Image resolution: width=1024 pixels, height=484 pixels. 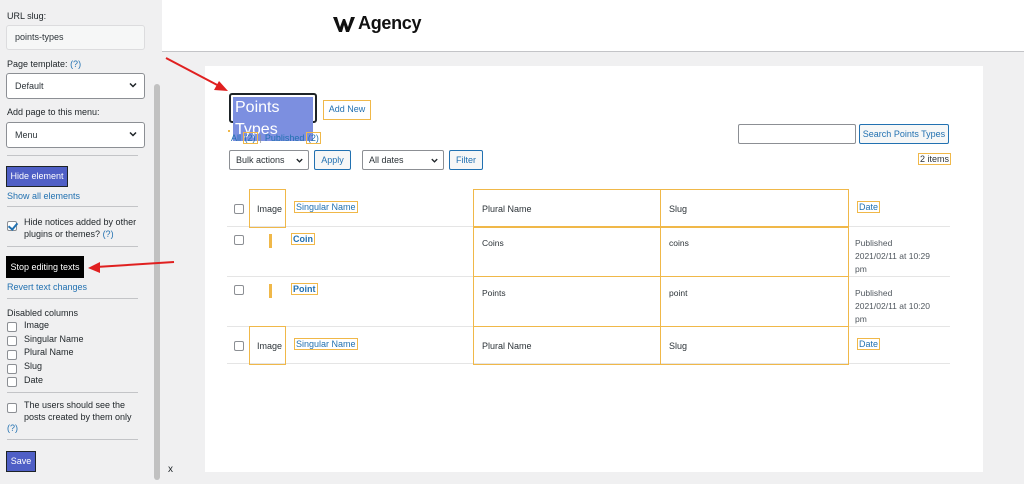 I want to click on row-slug-value: coins, so click(x=679, y=243).